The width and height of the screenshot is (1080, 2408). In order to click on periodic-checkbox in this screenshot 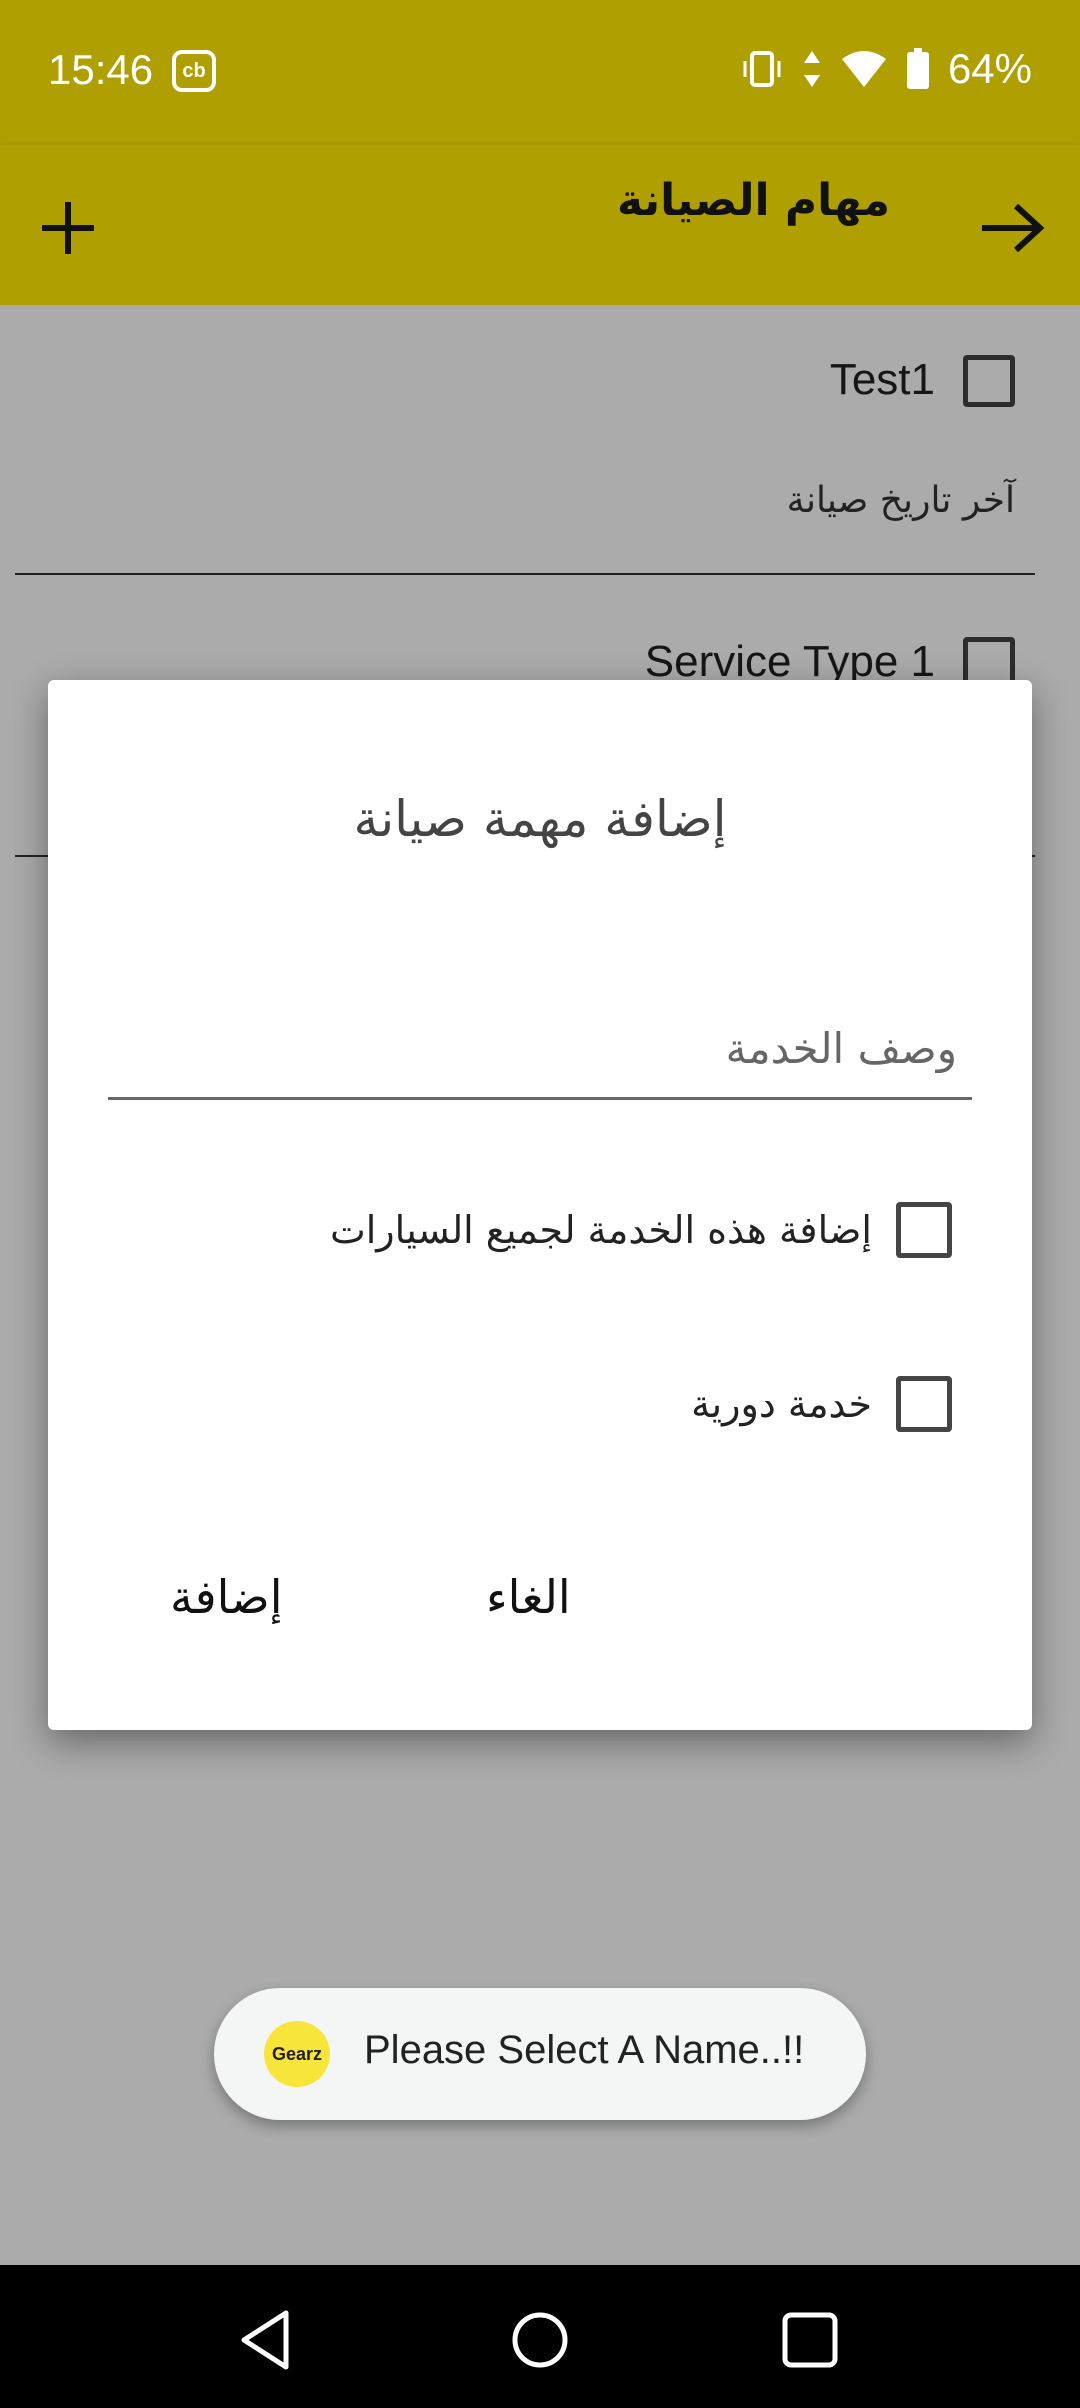, I will do `click(924, 1404)`.